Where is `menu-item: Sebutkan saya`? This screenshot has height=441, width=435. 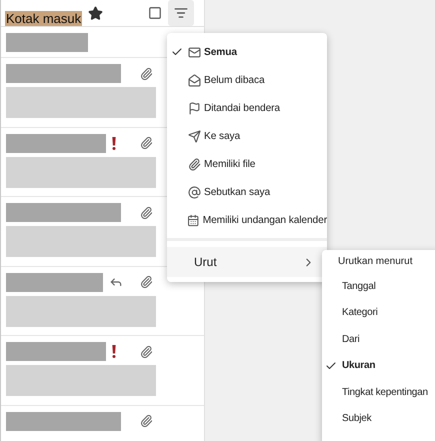
menu-item: Sebutkan saya is located at coordinates (247, 192).